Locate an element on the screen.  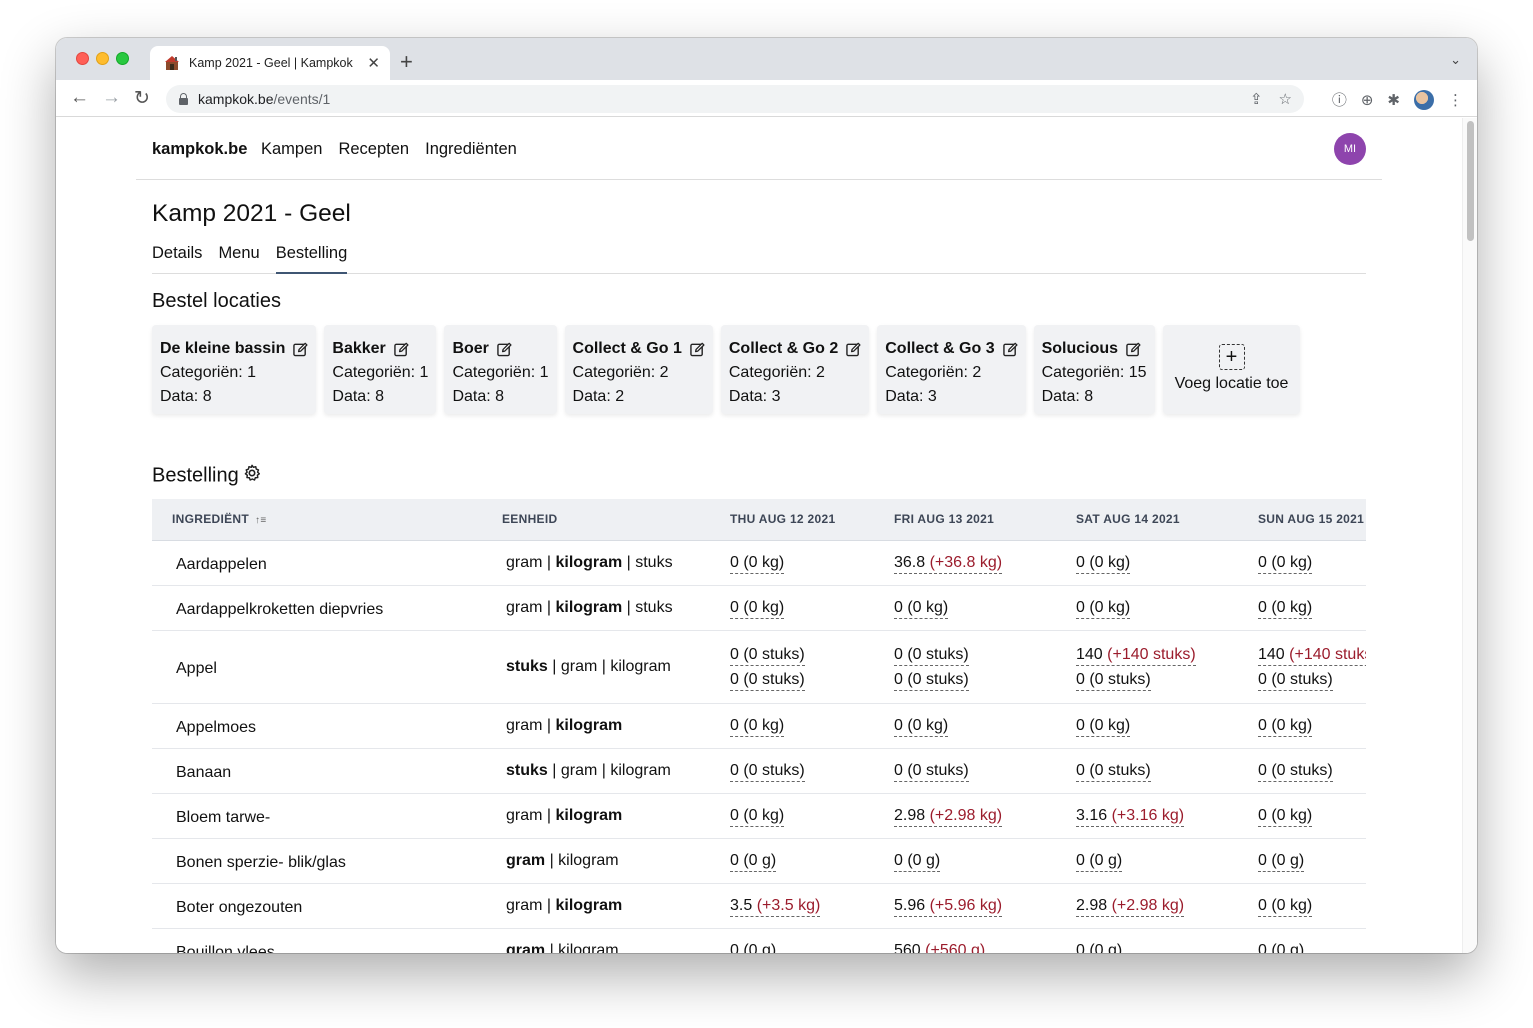
minimize-window-button is located at coordinates (102, 58).